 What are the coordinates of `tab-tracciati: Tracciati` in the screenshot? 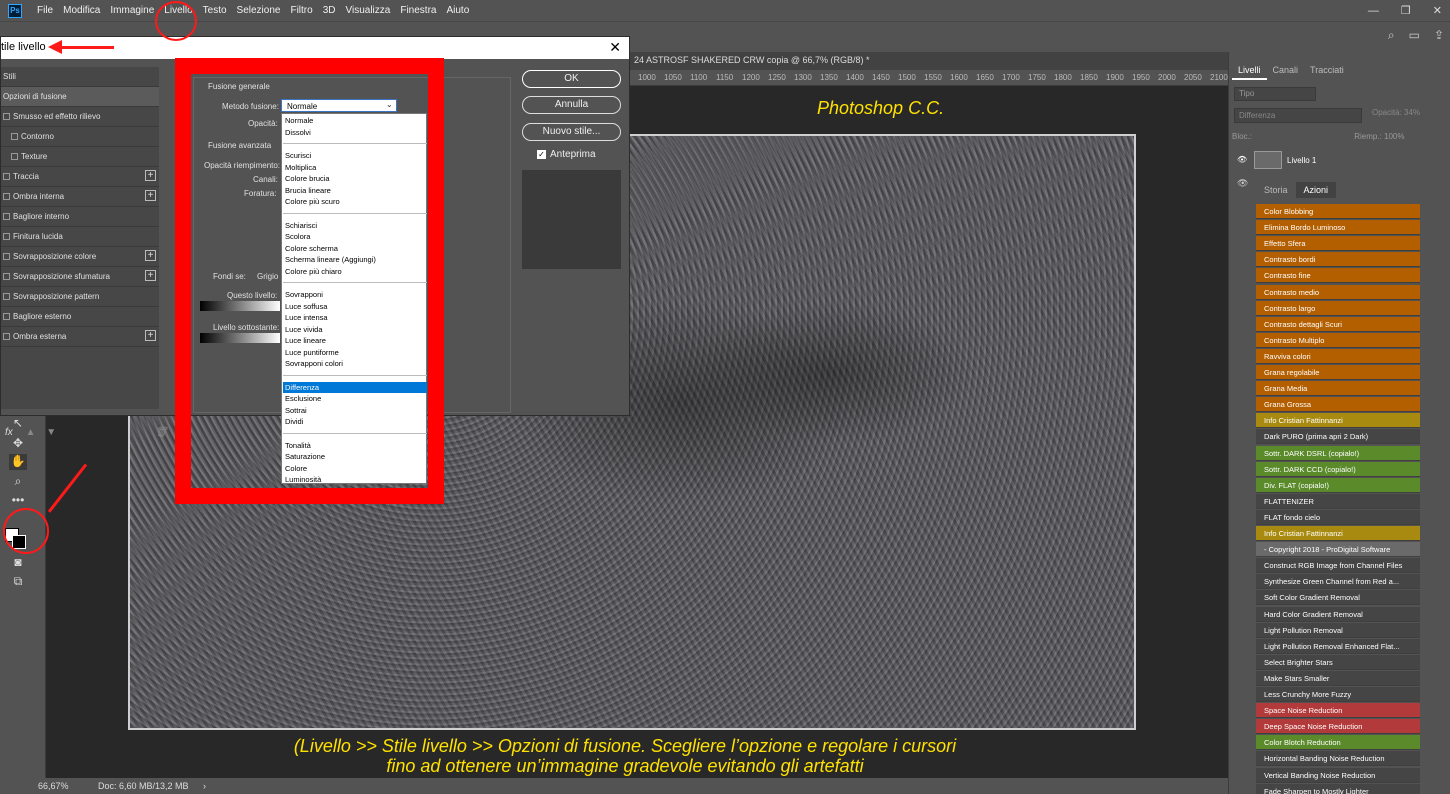 It's located at (1327, 71).